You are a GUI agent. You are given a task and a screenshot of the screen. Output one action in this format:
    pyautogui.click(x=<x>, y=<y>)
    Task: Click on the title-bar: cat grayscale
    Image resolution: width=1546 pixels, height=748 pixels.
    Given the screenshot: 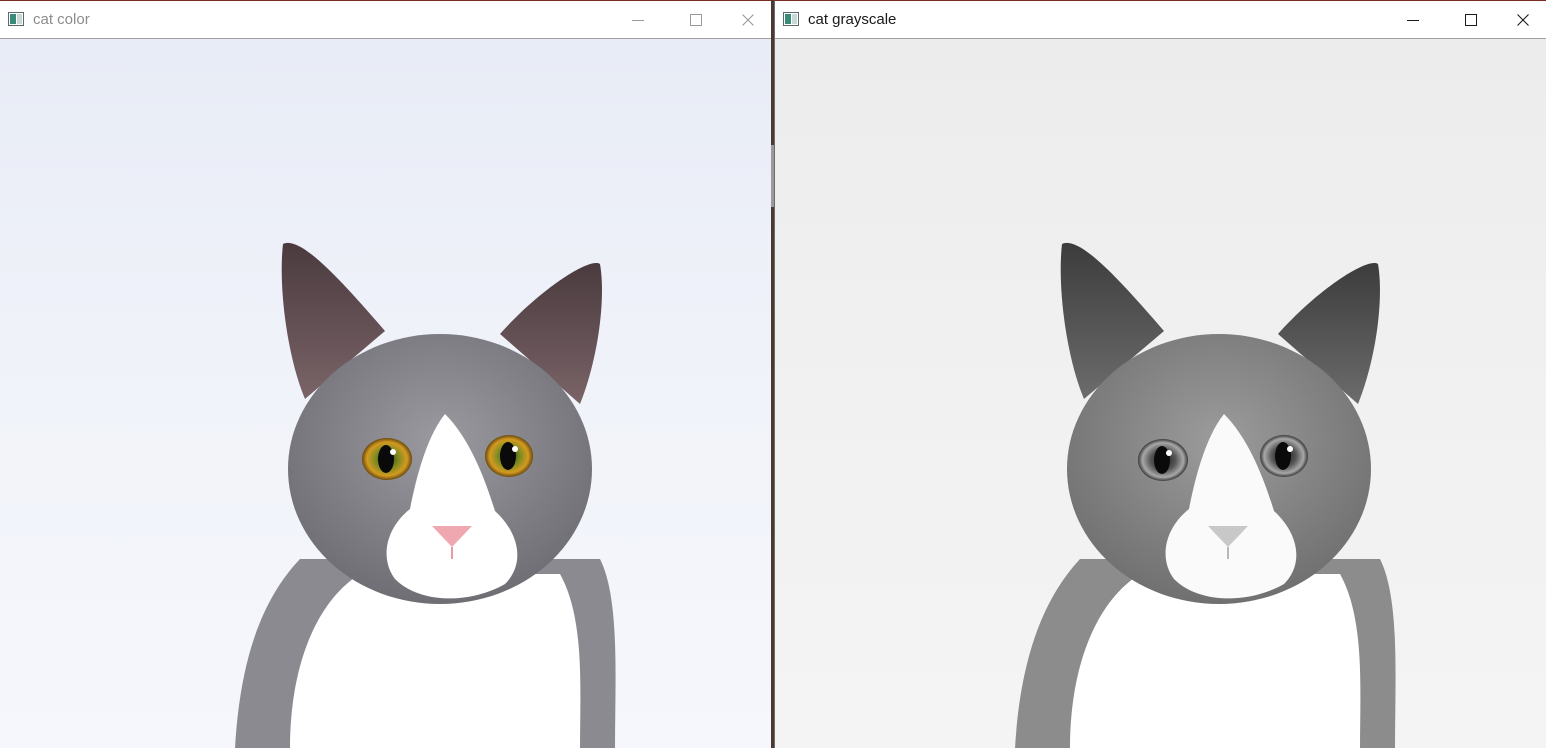 What is the action you would take?
    pyautogui.click(x=1160, y=20)
    